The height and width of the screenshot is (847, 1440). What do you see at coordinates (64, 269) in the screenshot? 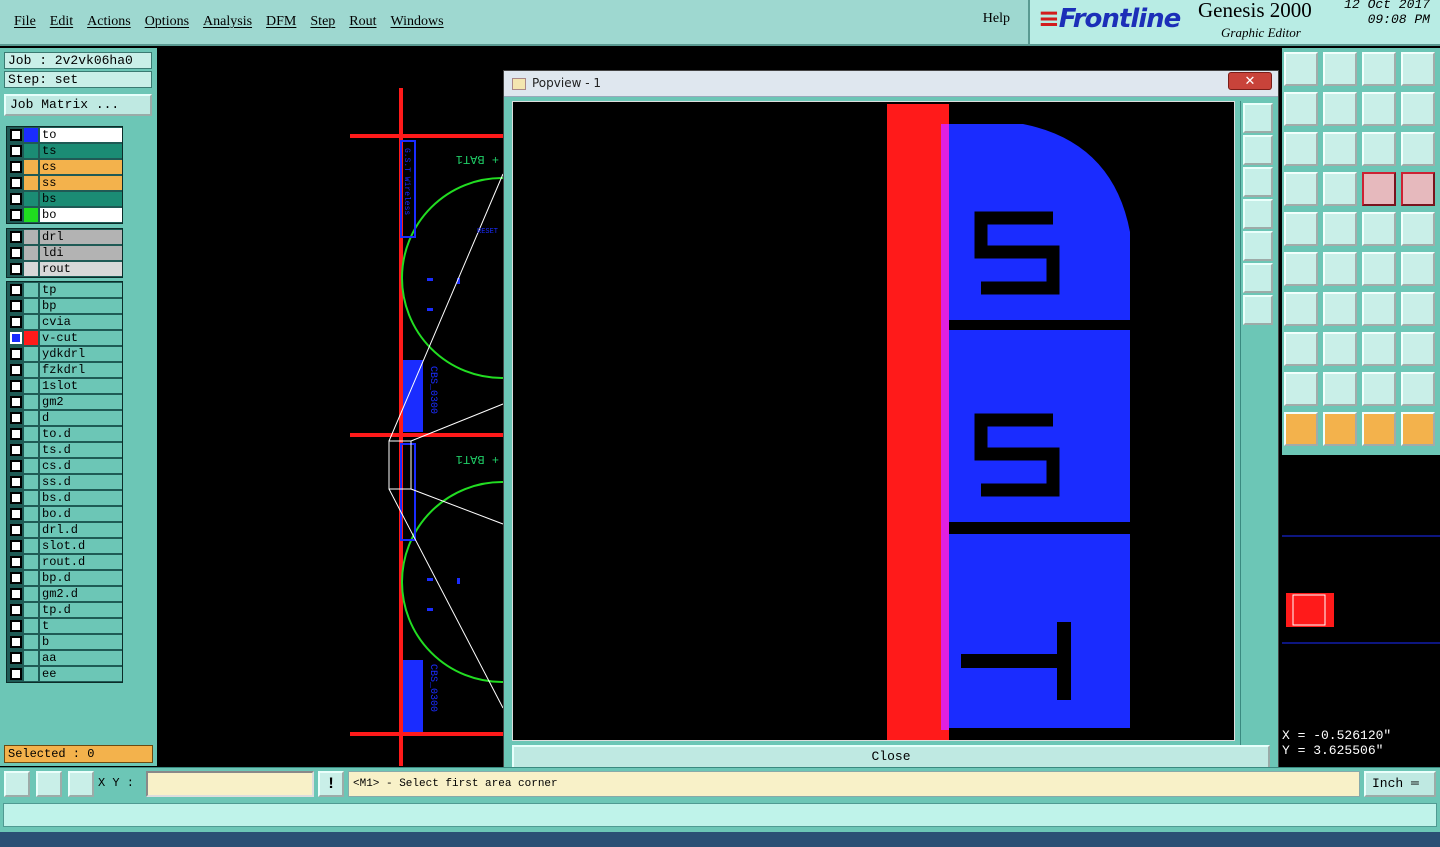
I see `layer-row: rout` at bounding box center [64, 269].